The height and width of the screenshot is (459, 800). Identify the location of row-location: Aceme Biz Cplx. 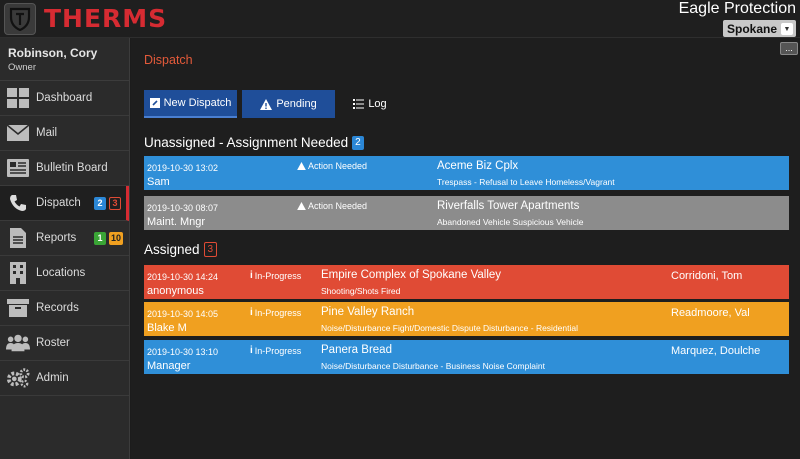
(478, 166).